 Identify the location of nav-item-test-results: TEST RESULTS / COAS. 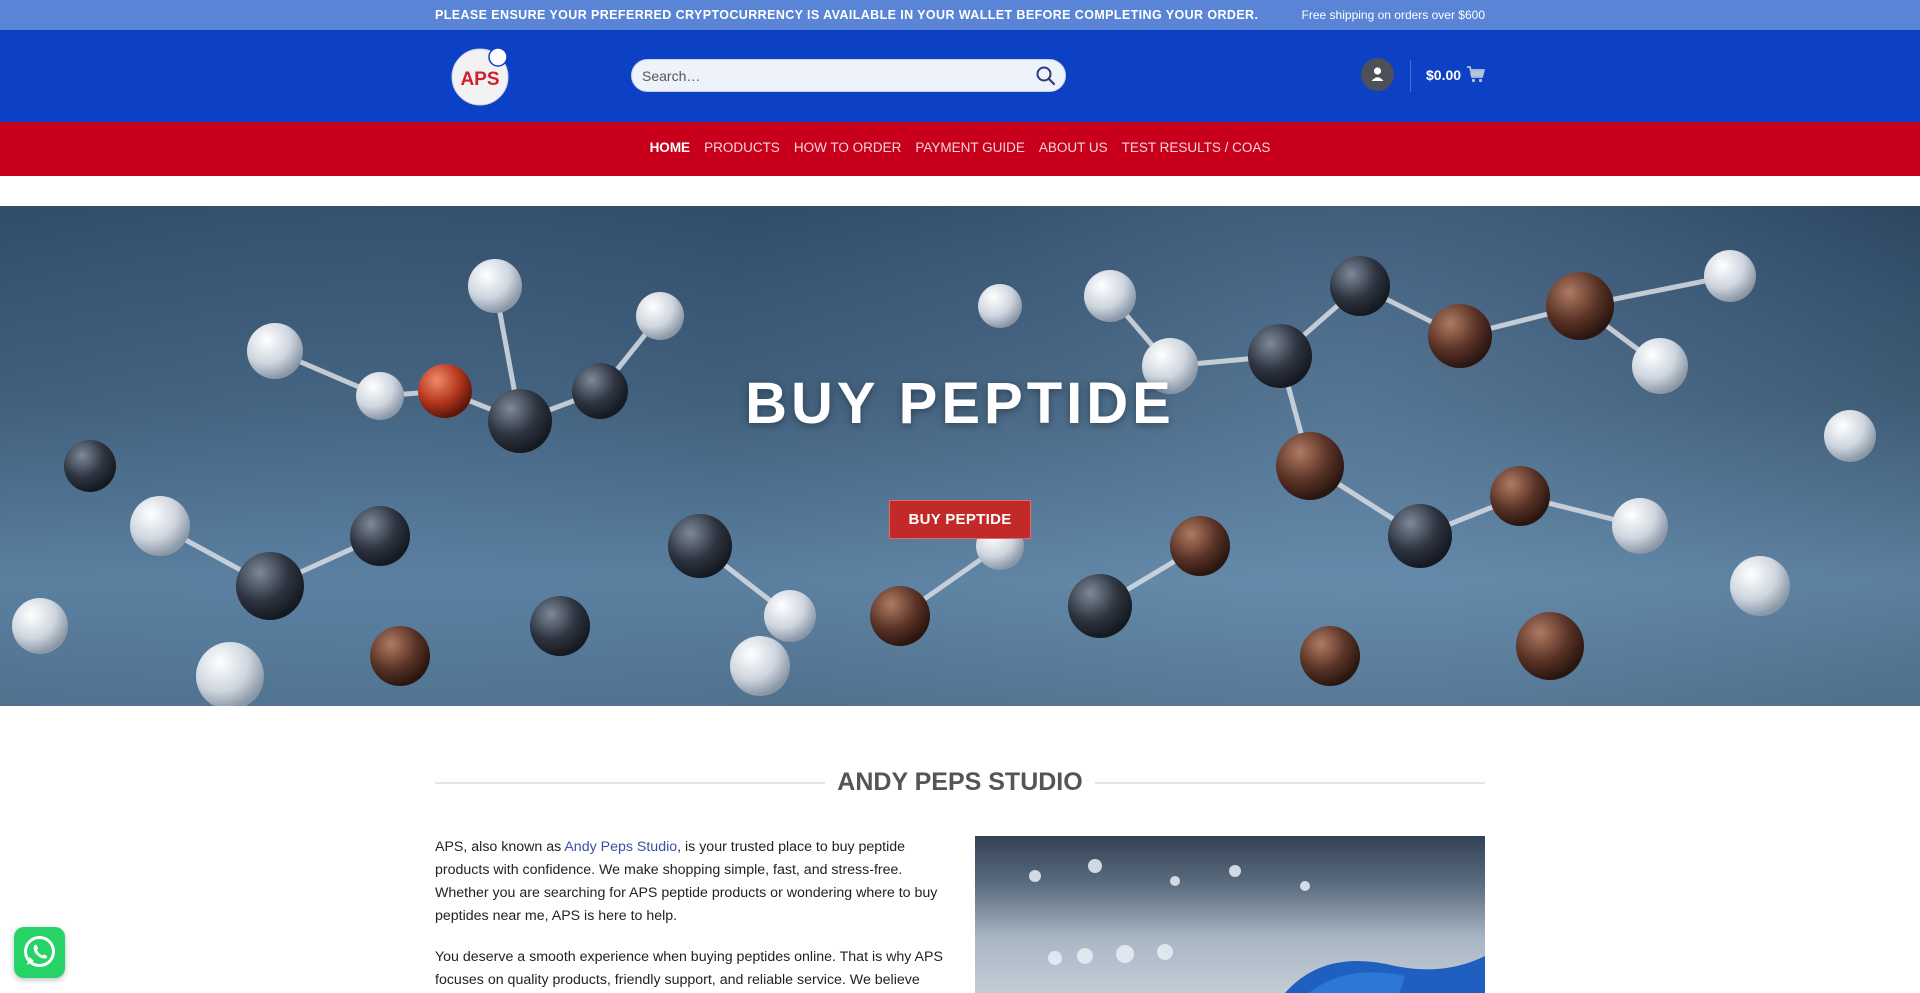
(1196, 147).